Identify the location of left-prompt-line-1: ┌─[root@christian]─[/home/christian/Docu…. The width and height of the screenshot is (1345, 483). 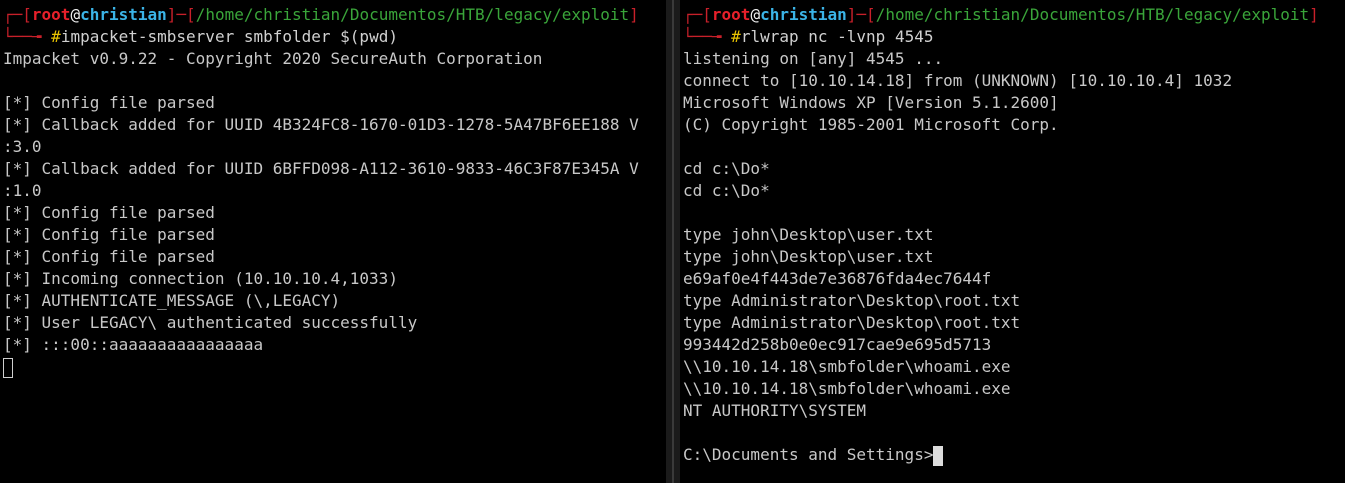
(334, 15).